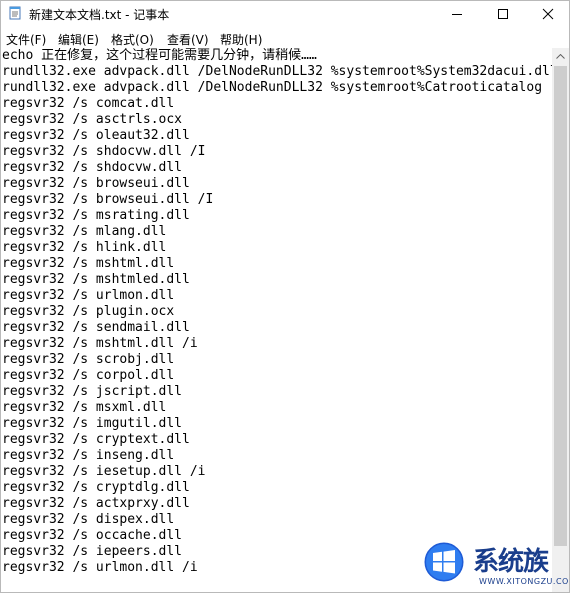 The width and height of the screenshot is (570, 593). I want to click on editor-line: regsvr32 /s sendmail.dll, so click(96, 327).